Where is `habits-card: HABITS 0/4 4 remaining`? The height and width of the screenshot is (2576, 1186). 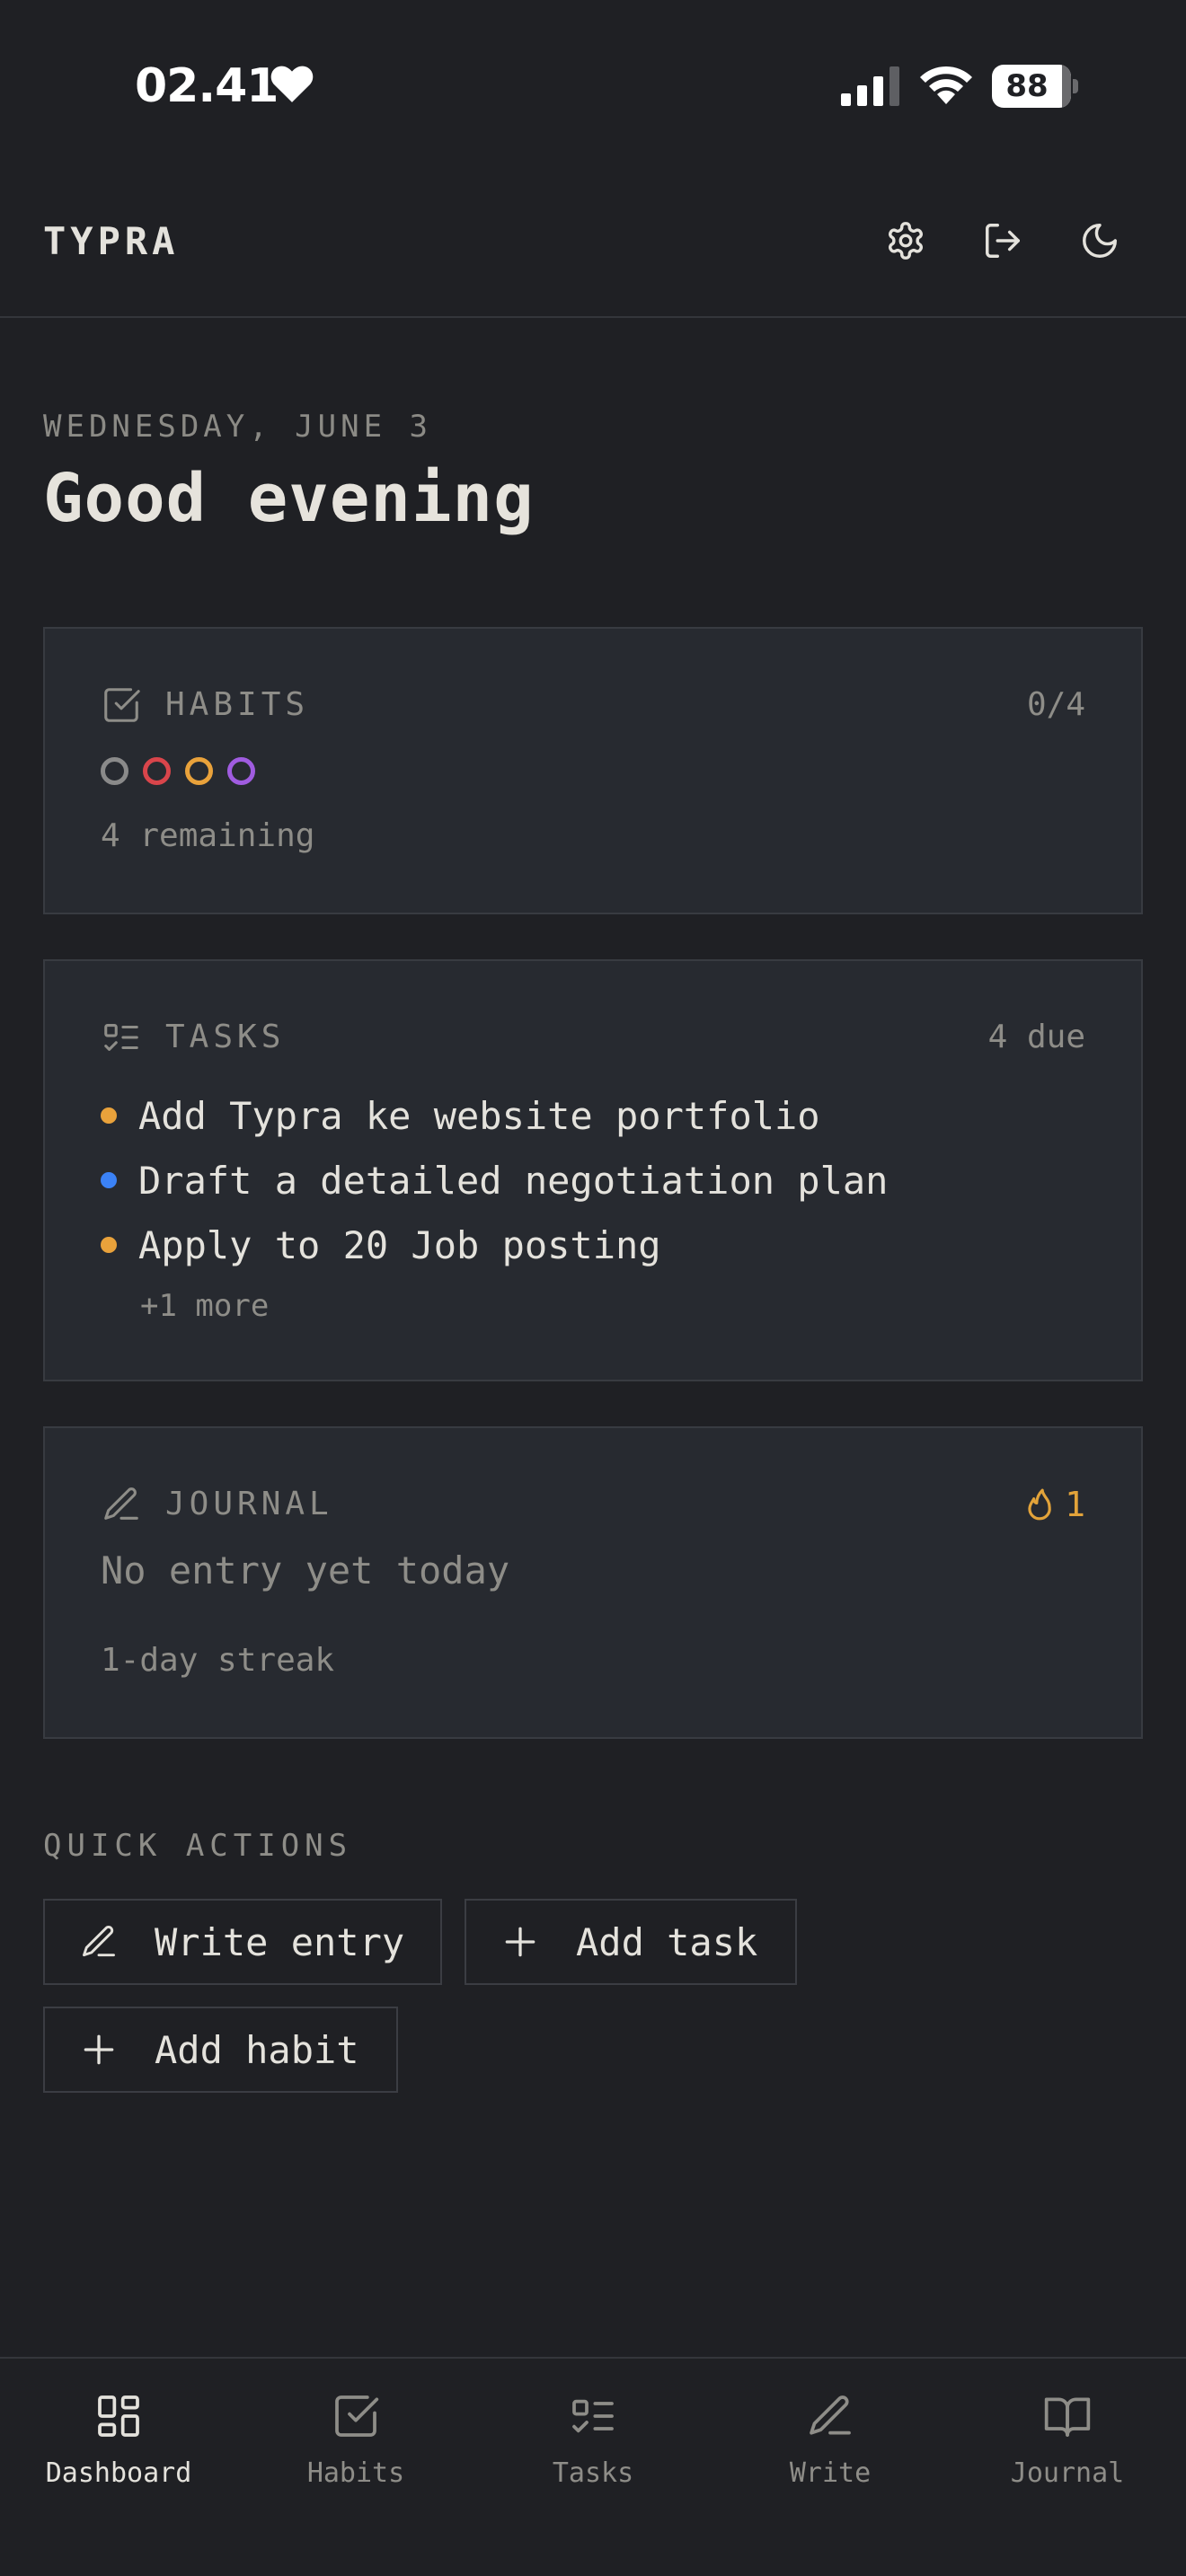 habits-card: HABITS 0/4 4 remaining is located at coordinates (593, 770).